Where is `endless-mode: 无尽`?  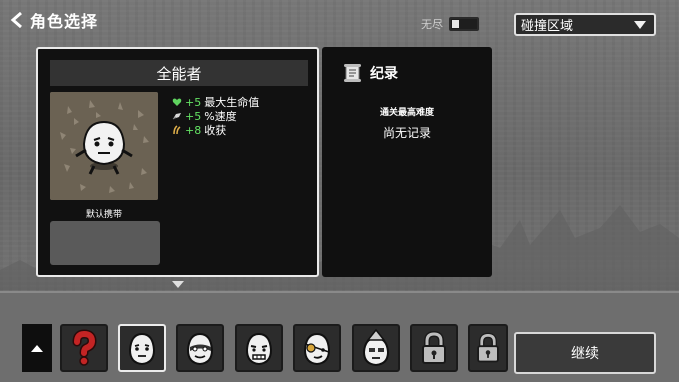
endless-mode: 无尽 is located at coordinates (450, 24).